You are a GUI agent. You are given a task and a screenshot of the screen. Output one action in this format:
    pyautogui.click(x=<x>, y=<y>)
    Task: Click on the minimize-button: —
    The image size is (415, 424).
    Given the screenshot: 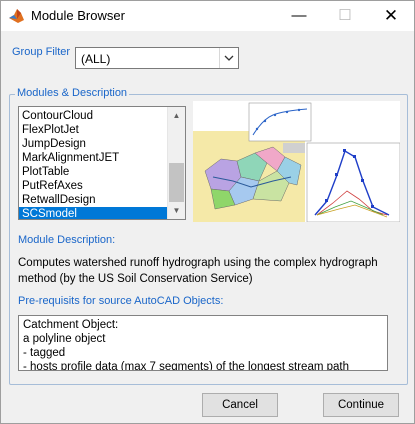 What is the action you would take?
    pyautogui.click(x=299, y=16)
    